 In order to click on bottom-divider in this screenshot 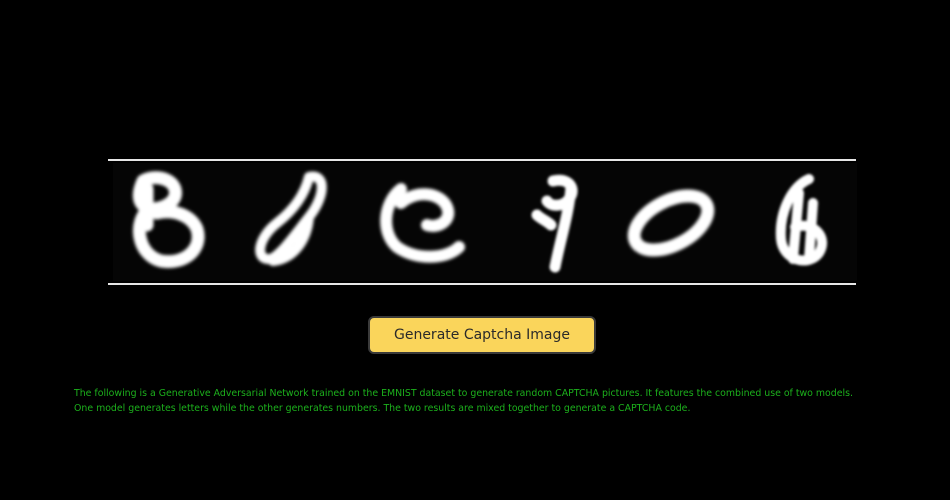, I will do `click(482, 284)`.